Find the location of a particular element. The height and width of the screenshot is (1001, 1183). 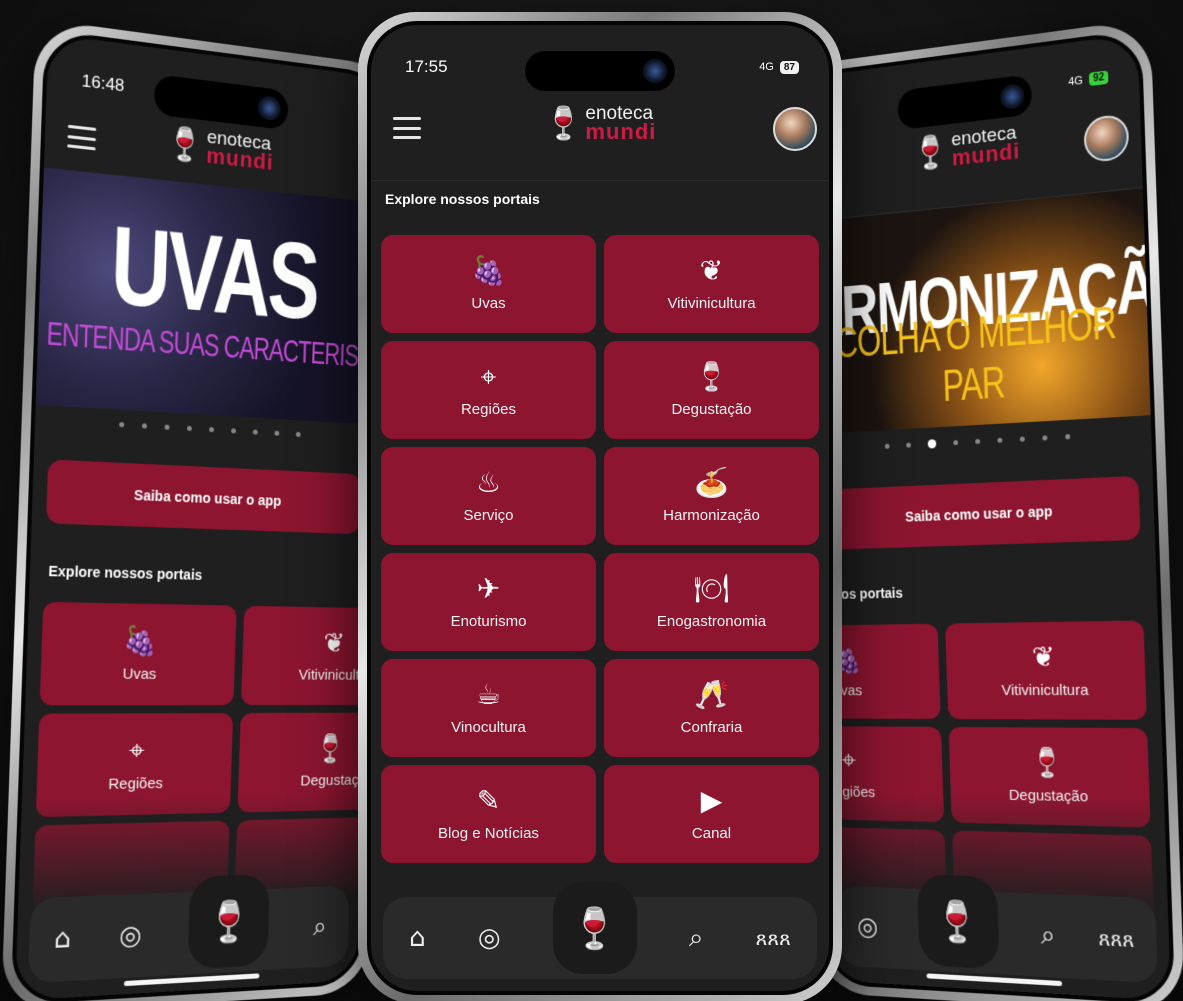

portal-label: Serviço is located at coordinates (488, 515).